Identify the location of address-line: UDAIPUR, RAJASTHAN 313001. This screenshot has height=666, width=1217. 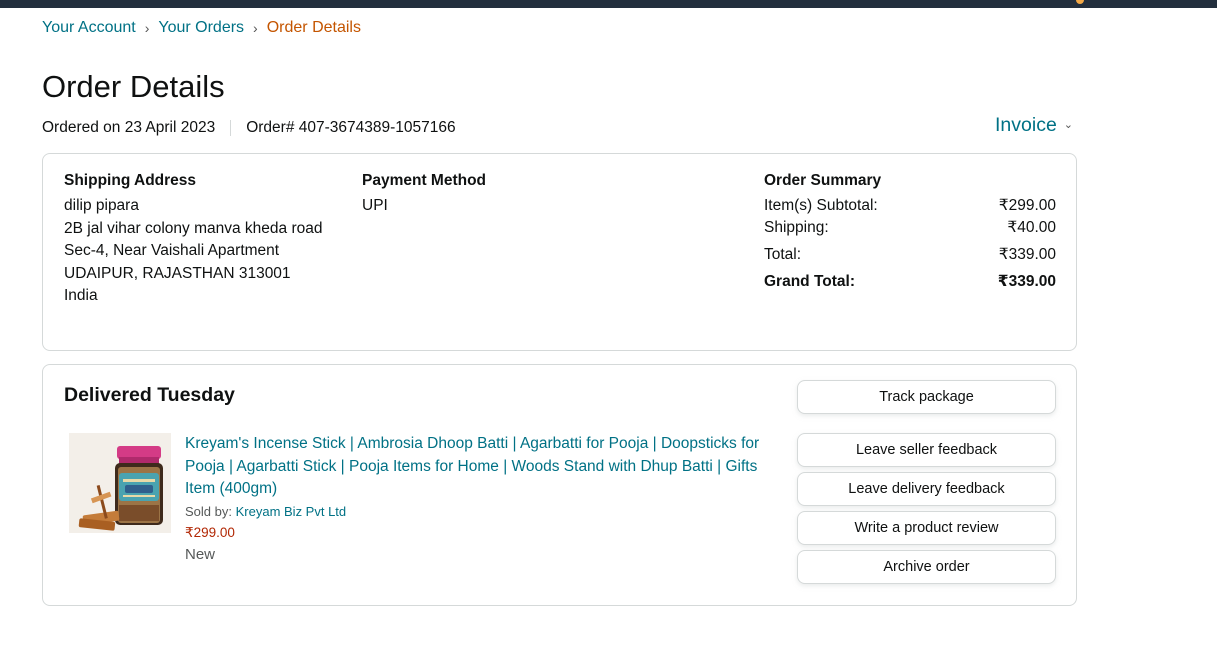
(177, 273).